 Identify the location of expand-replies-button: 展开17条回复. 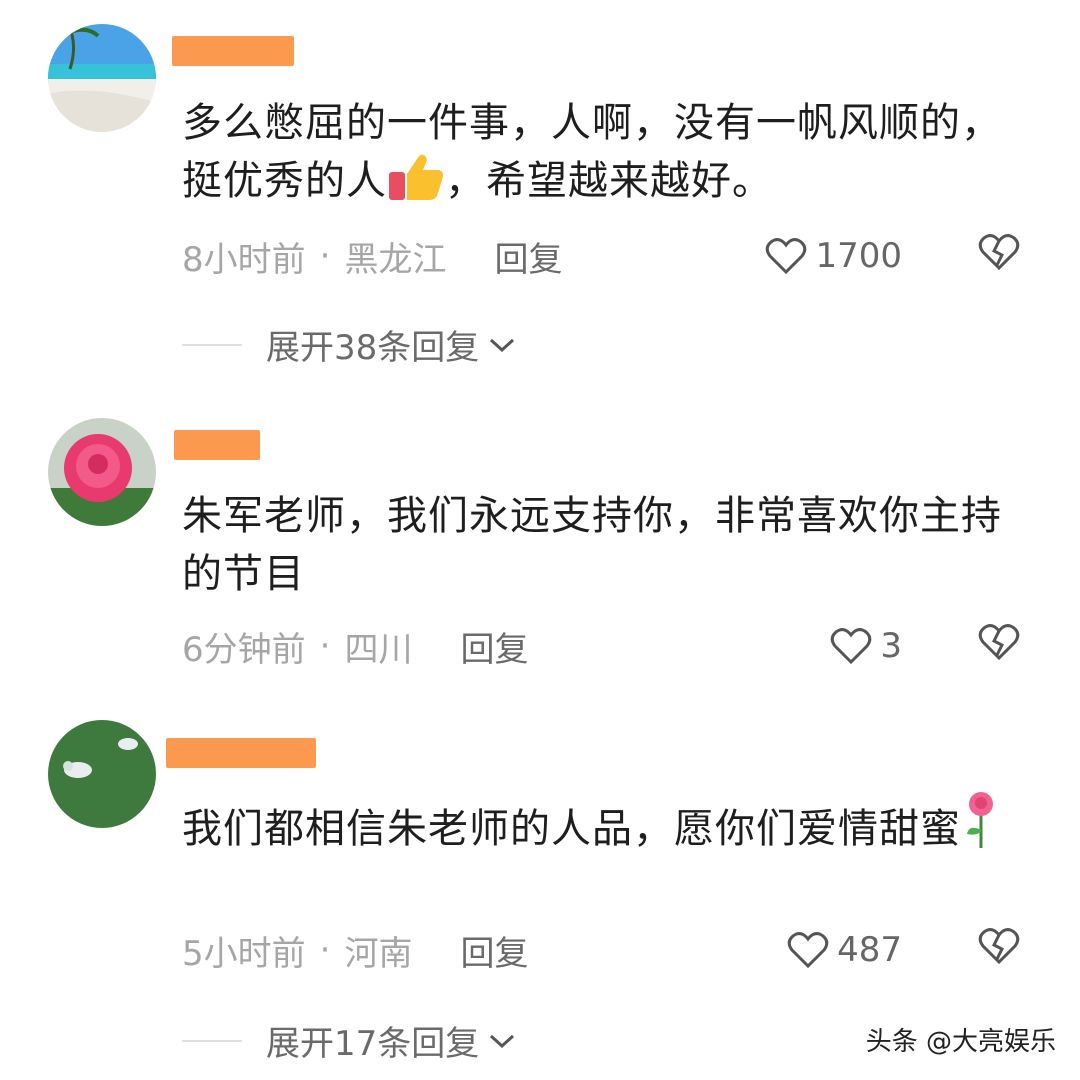
(349, 1040).